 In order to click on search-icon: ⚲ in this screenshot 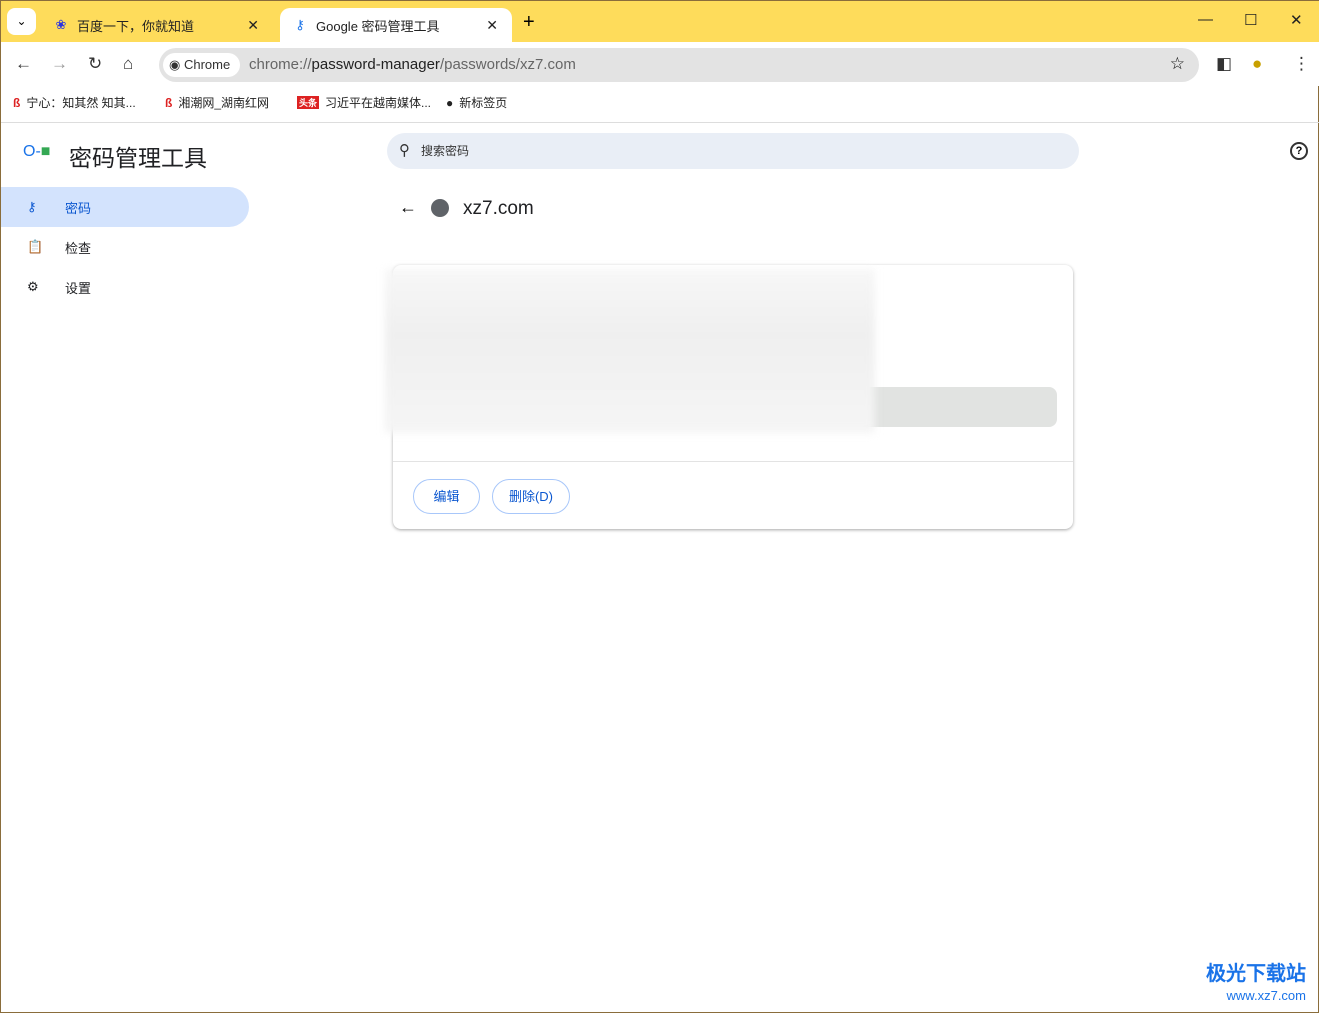, I will do `click(404, 150)`.